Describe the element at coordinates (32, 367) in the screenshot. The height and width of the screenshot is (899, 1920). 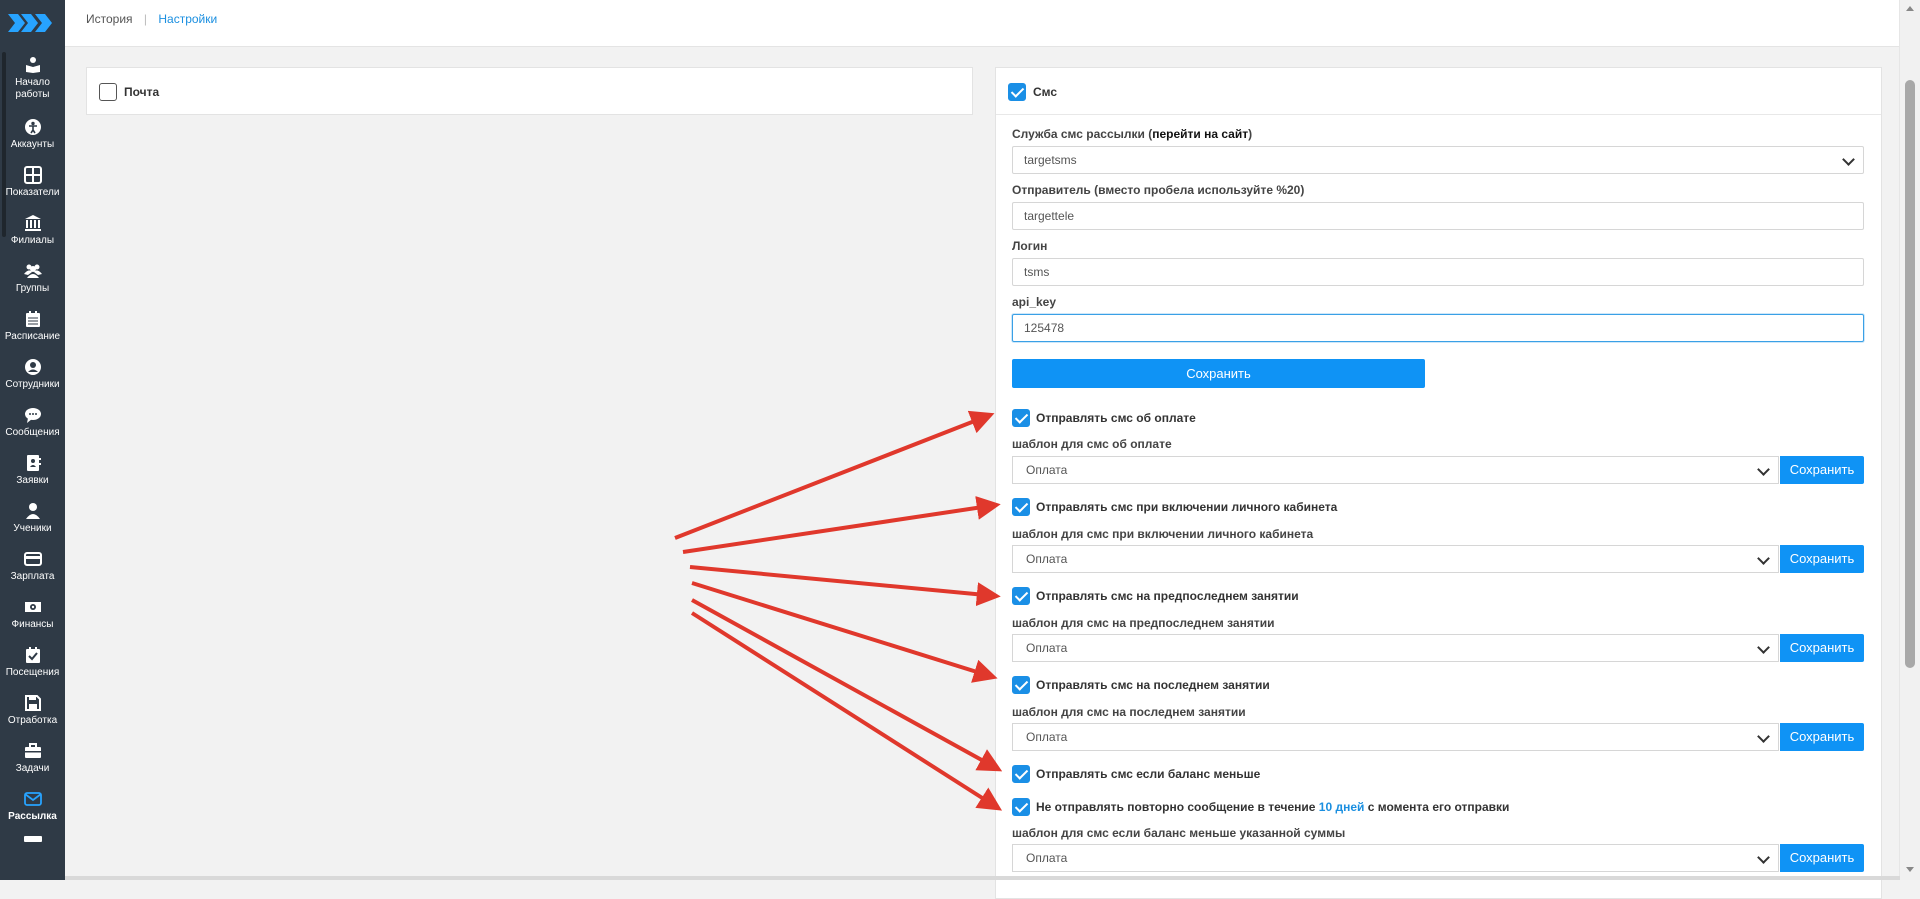
I see `user-circle-icon` at that location.